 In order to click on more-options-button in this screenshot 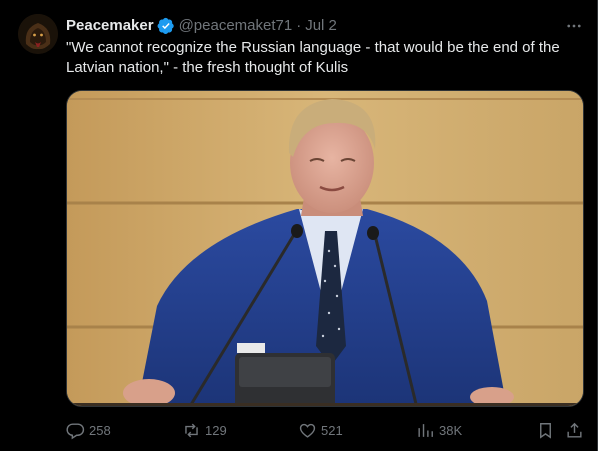, I will do `click(574, 26)`.